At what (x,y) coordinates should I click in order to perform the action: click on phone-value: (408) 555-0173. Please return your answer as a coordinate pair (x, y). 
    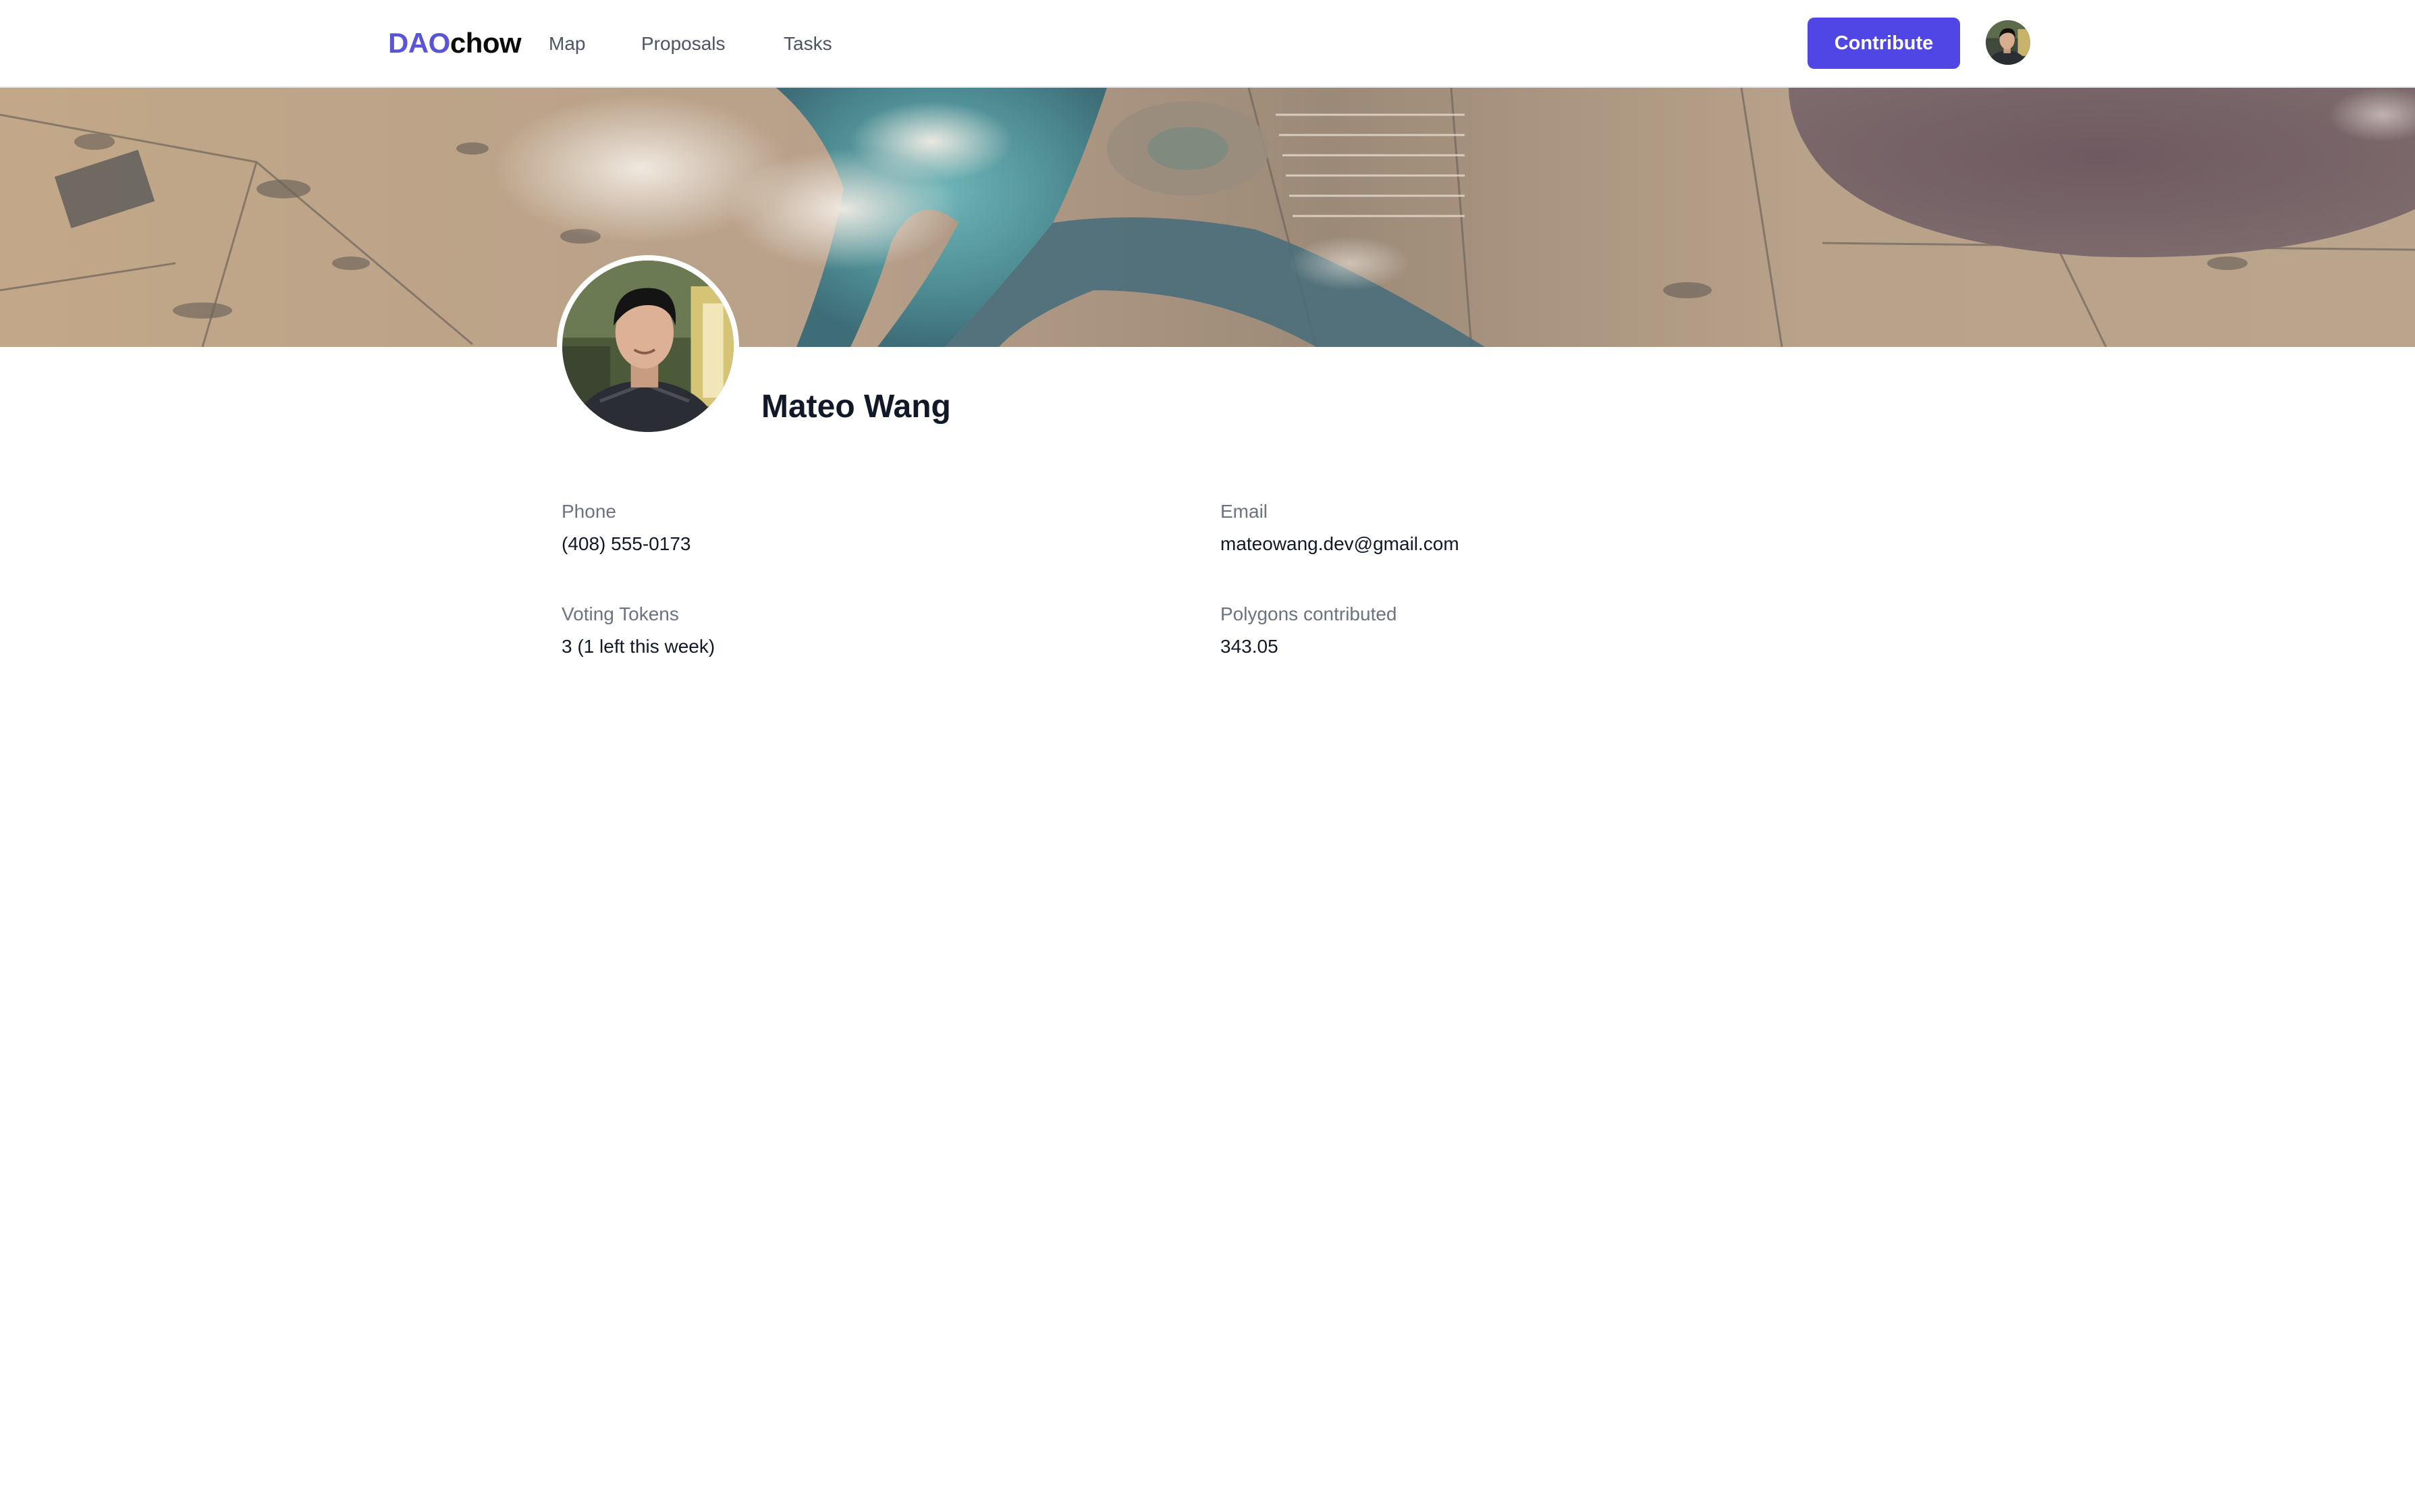
    Looking at the image, I should click on (626, 543).